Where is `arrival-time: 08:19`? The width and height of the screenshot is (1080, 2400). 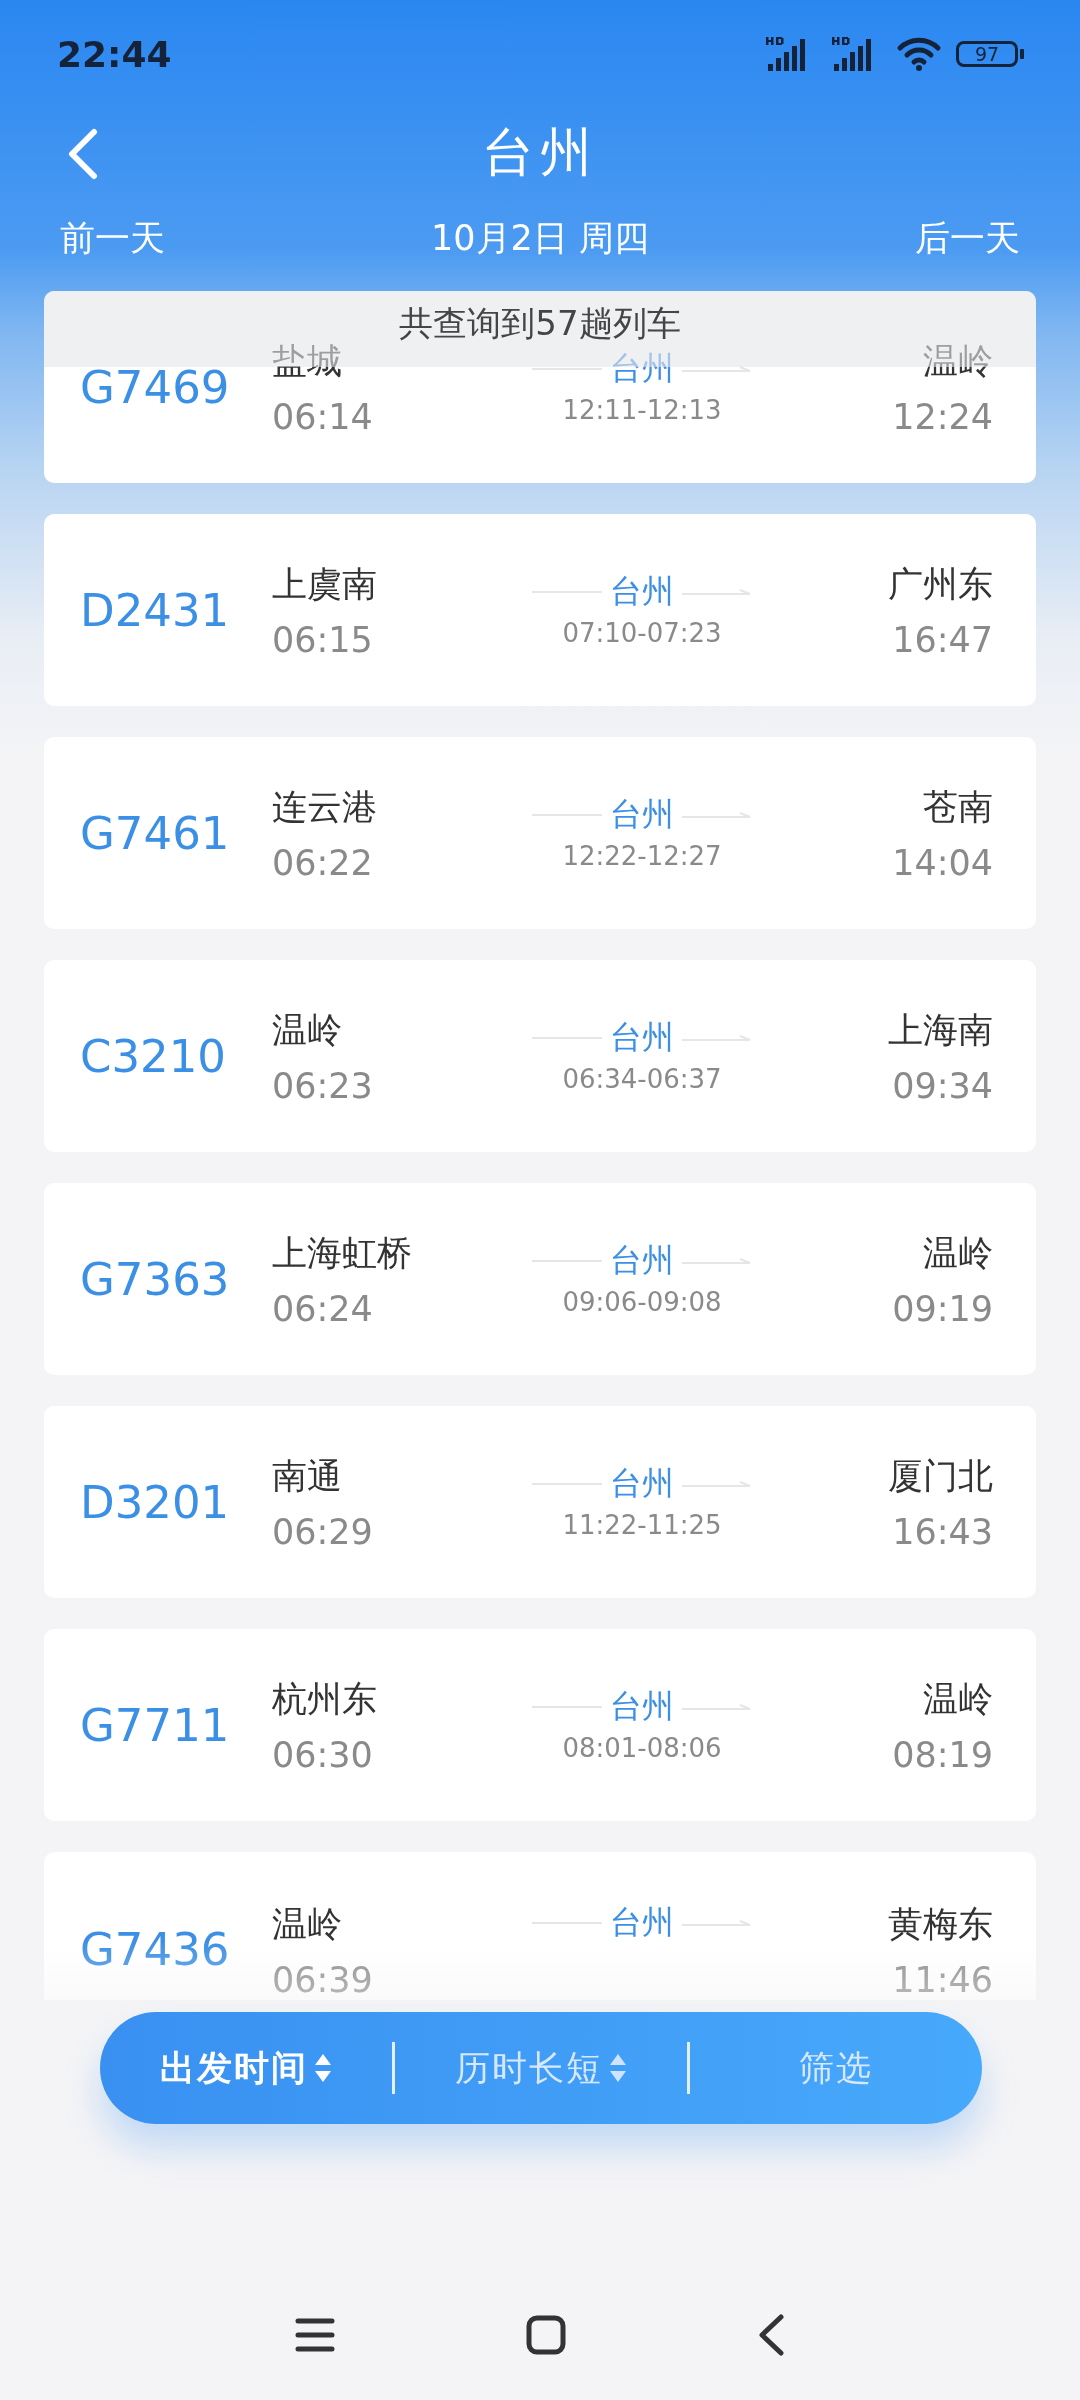
arrival-time: 08:19 is located at coordinates (942, 1754).